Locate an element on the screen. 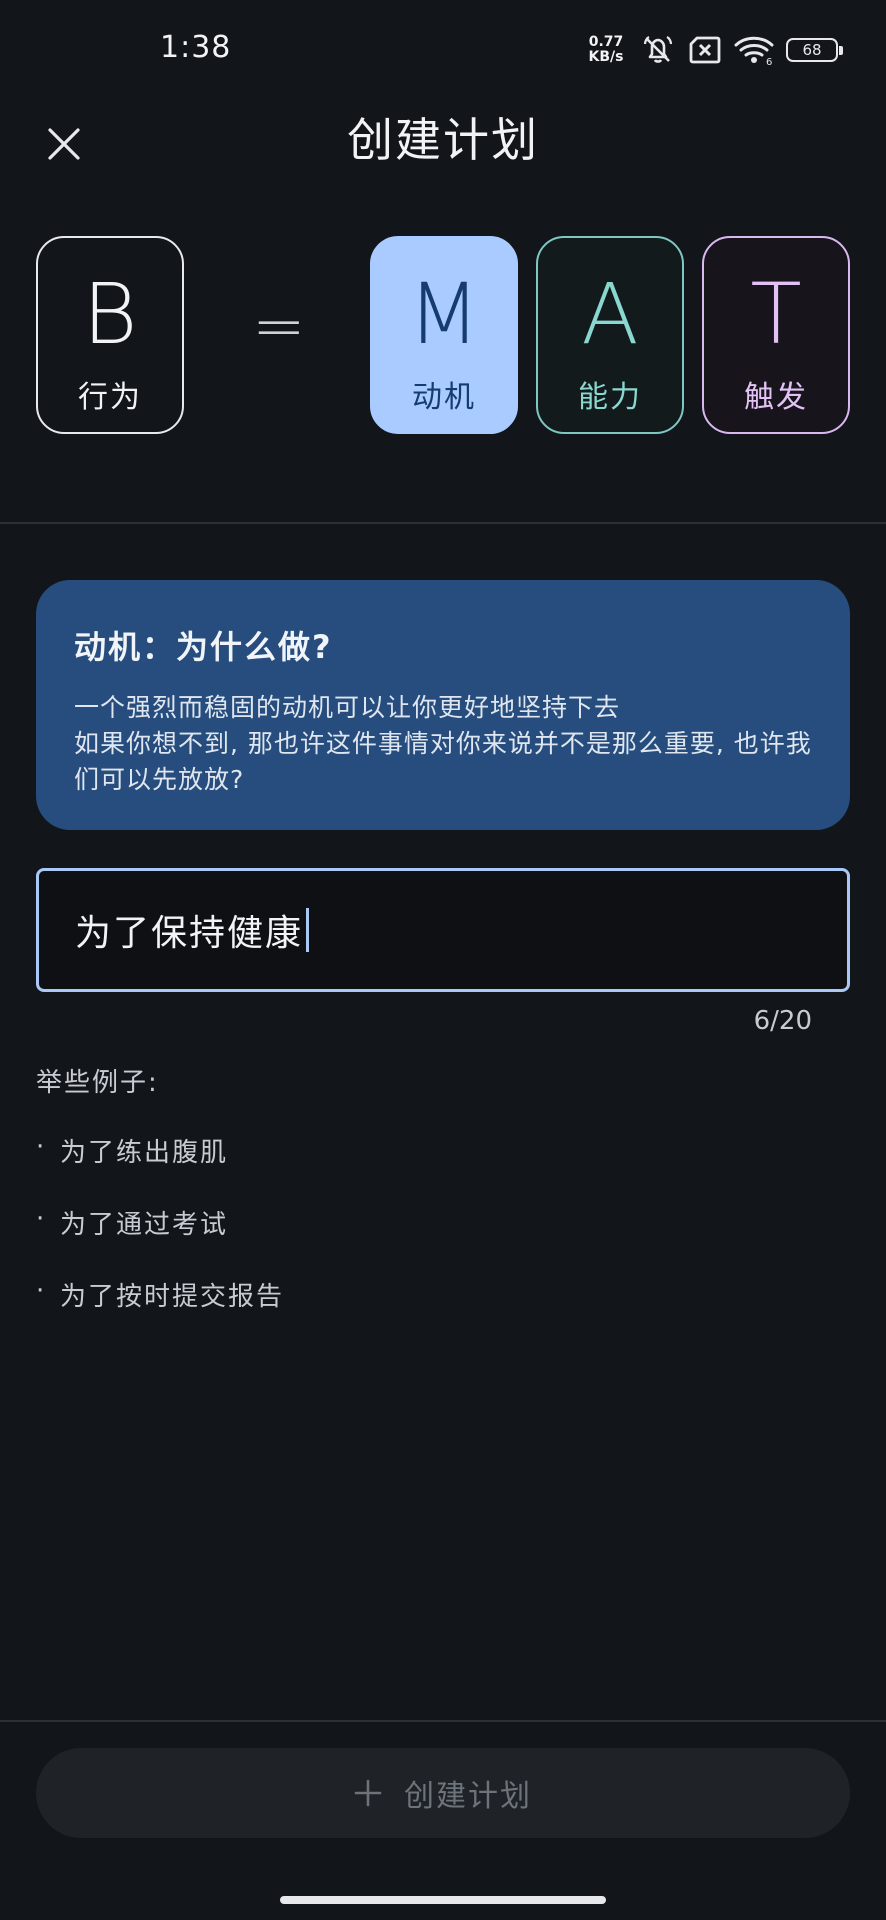 Image resolution: width=886 pixels, height=1920 pixels. text-caret is located at coordinates (308, 930).